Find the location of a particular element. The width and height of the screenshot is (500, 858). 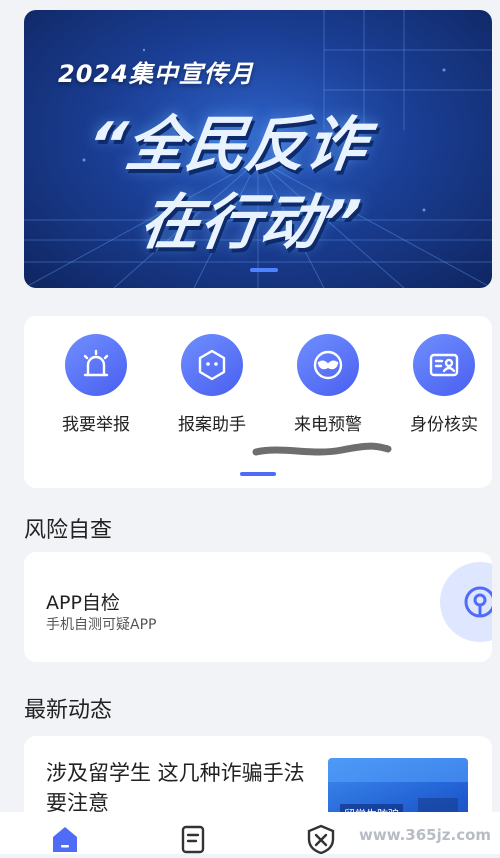

site-watermark: www.365jz.com is located at coordinates (425, 835).